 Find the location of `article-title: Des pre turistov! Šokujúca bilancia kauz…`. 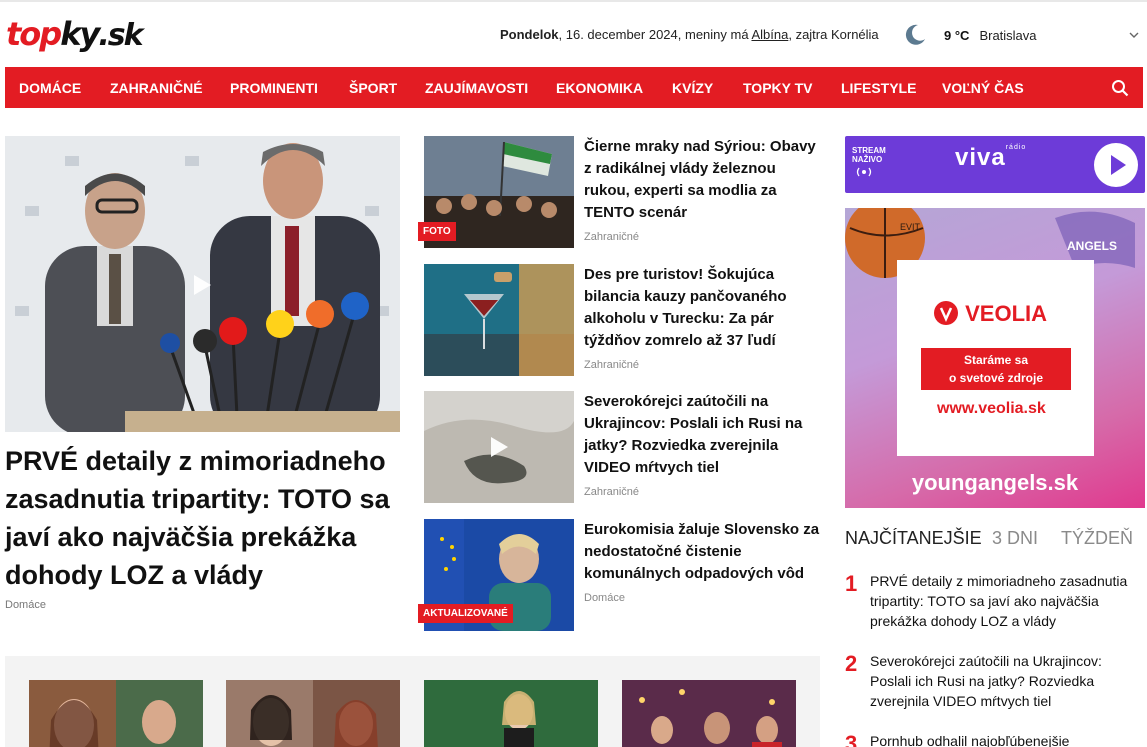

article-title: Des pre turistov! Šokujúca bilancia kauz… is located at coordinates (704, 308).